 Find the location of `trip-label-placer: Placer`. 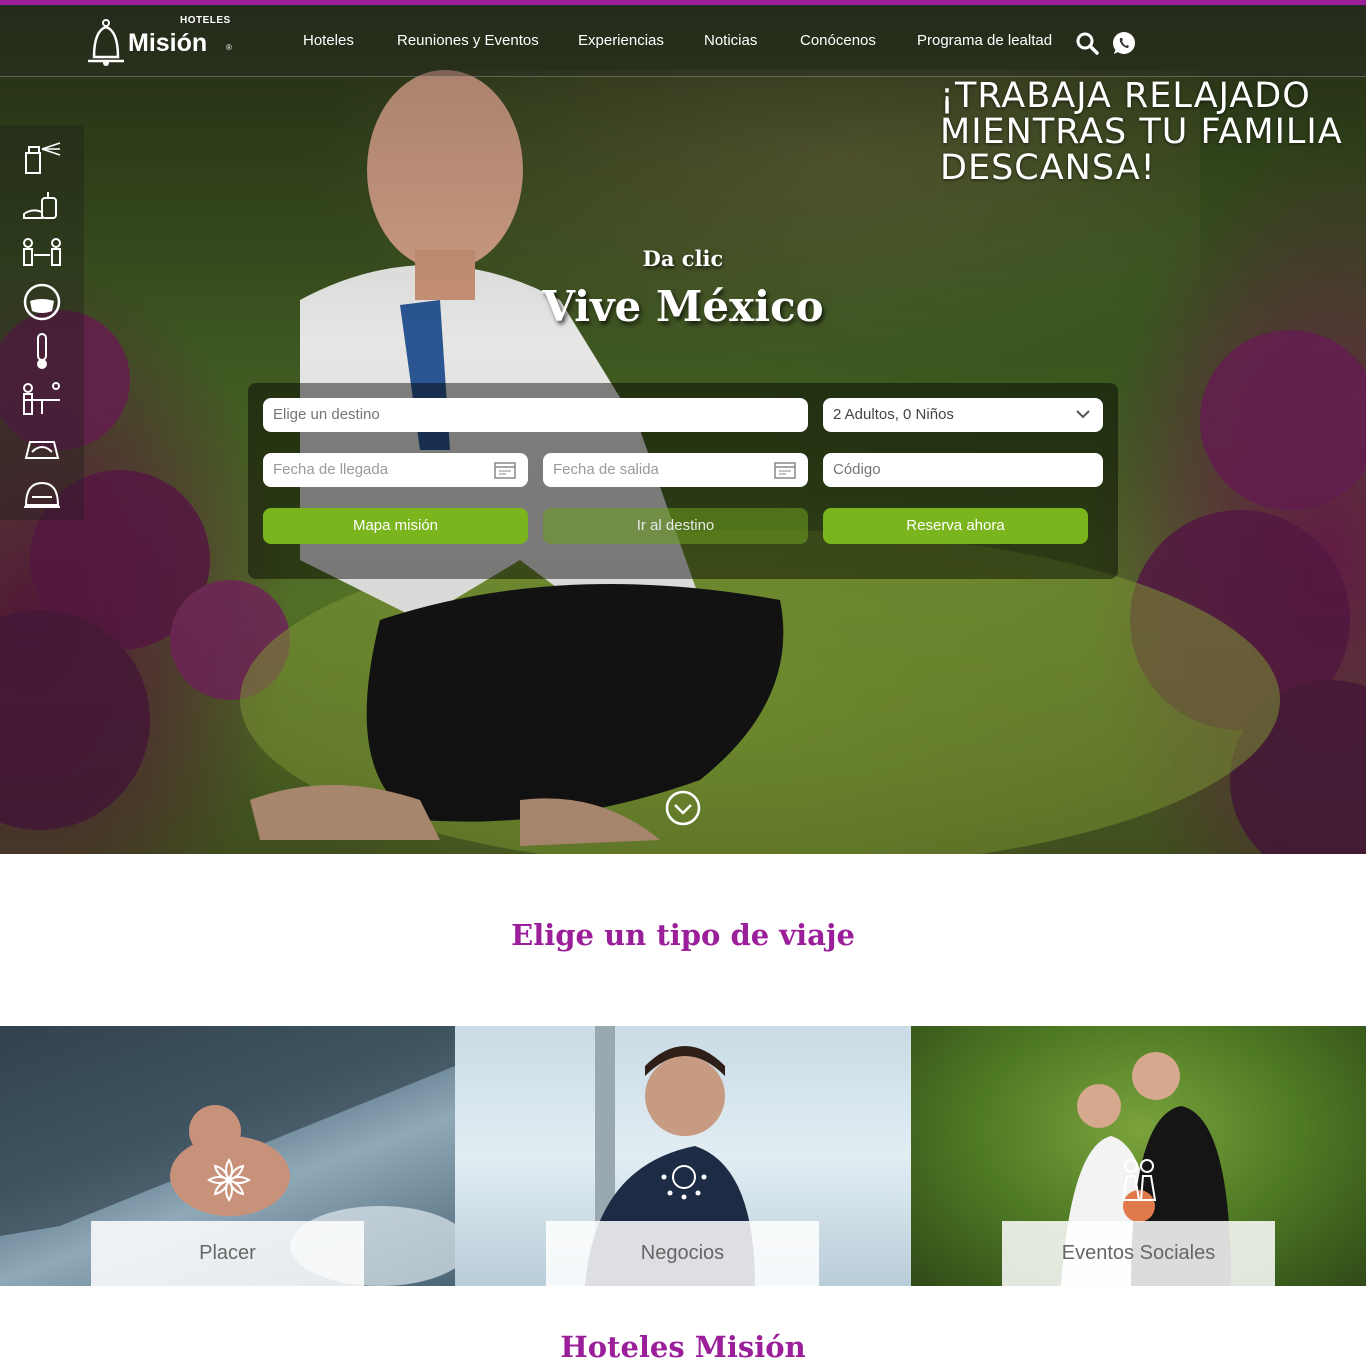

trip-label-placer: Placer is located at coordinates (227, 1253).